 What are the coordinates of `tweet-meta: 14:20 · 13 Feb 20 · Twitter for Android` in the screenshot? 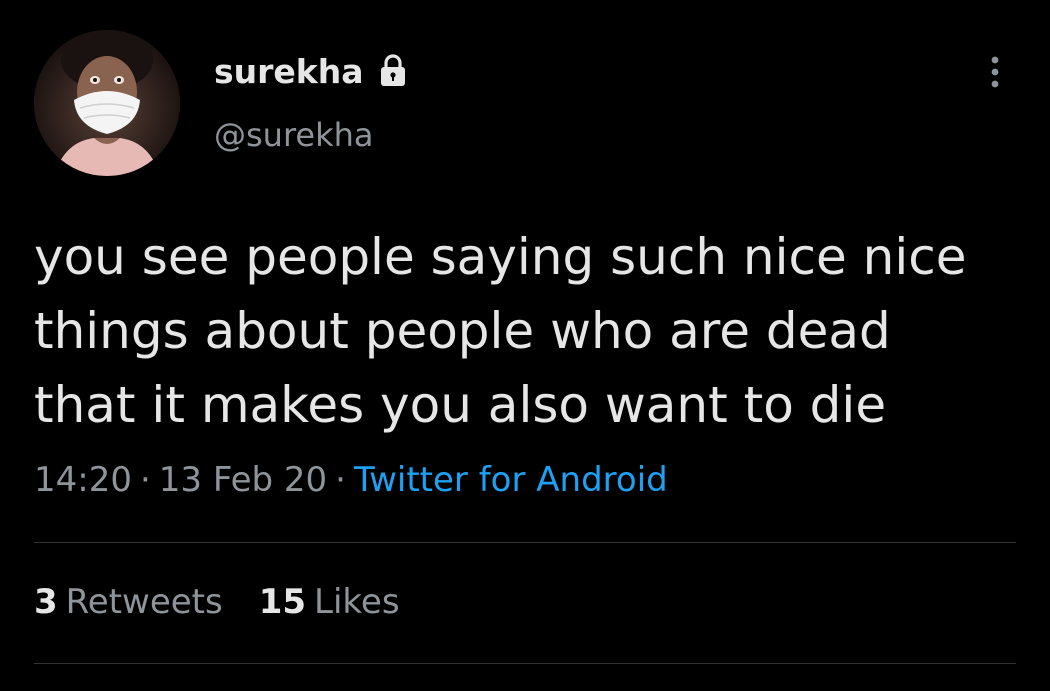 It's located at (351, 480).